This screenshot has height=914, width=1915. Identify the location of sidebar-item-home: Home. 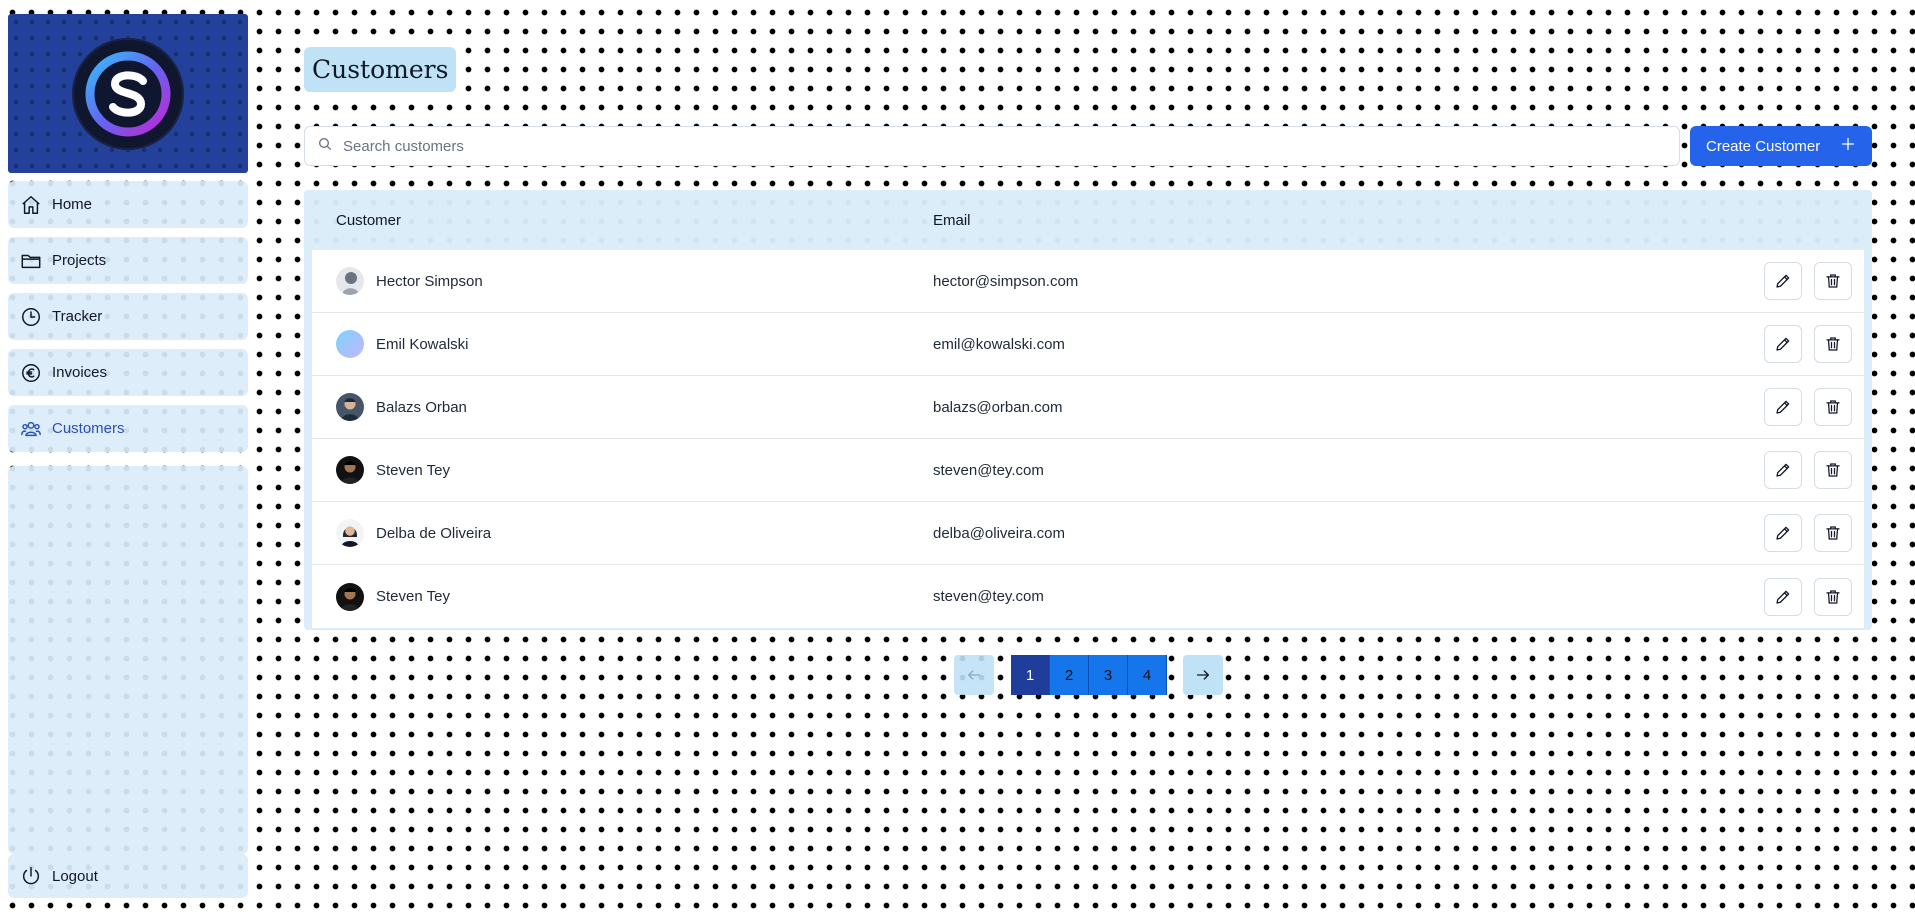
(128, 204).